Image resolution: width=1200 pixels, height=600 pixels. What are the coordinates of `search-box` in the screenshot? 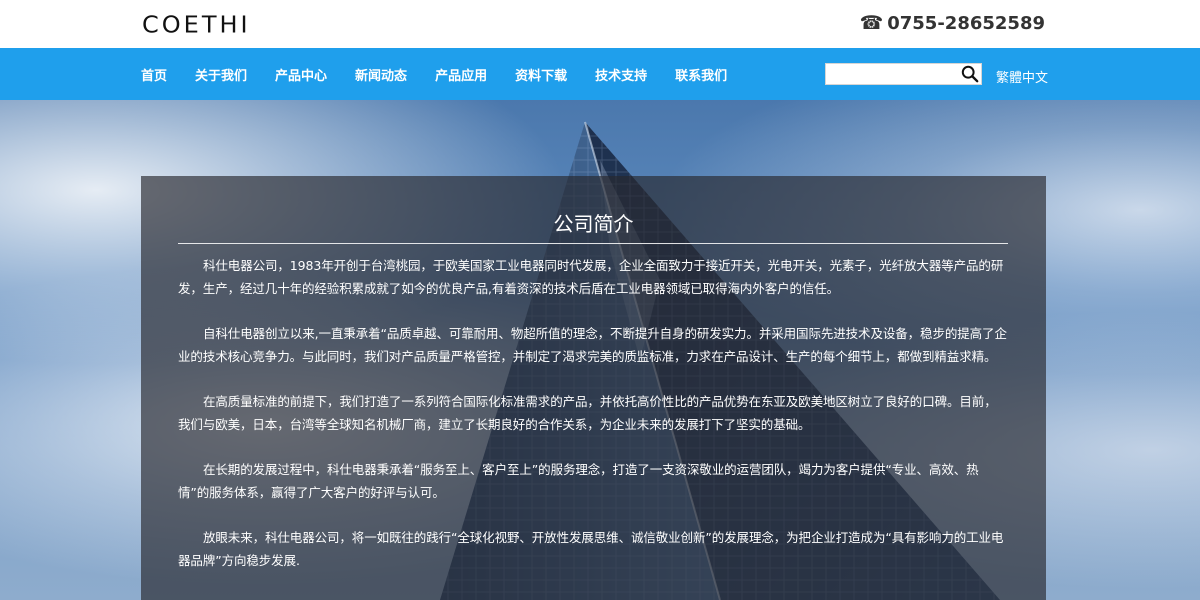 It's located at (903, 74).